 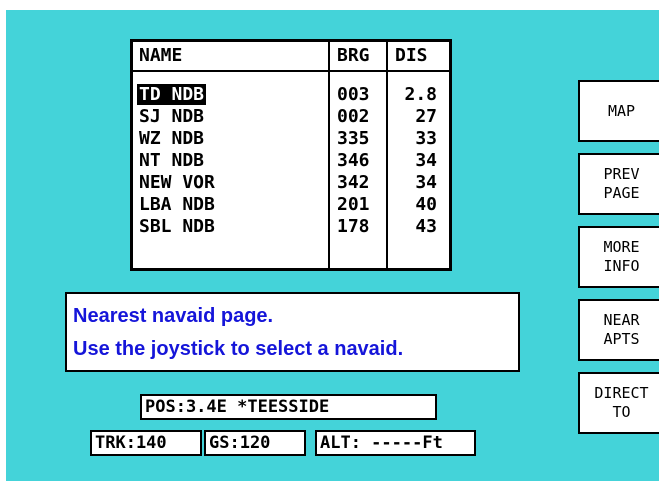 I want to click on navaid-name: TD NDB, so click(x=172, y=94).